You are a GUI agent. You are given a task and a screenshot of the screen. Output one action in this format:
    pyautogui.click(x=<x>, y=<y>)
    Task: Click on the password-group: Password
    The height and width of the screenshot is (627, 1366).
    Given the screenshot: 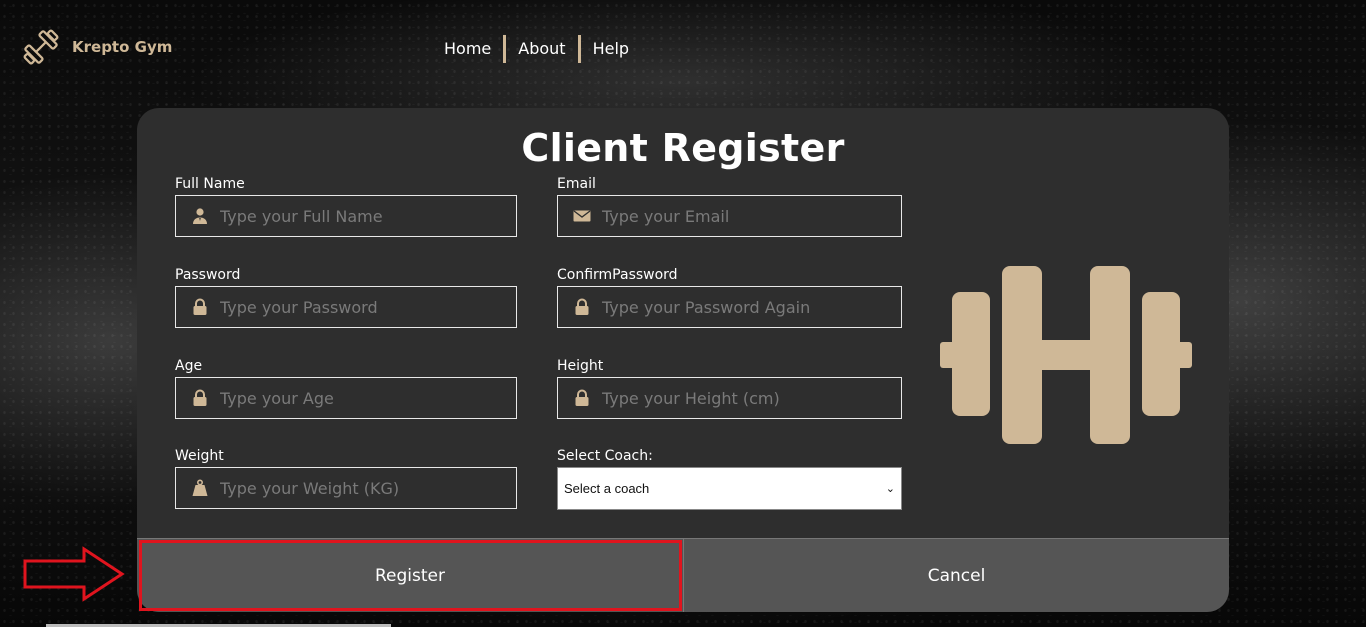 What is the action you would take?
    pyautogui.click(x=346, y=297)
    